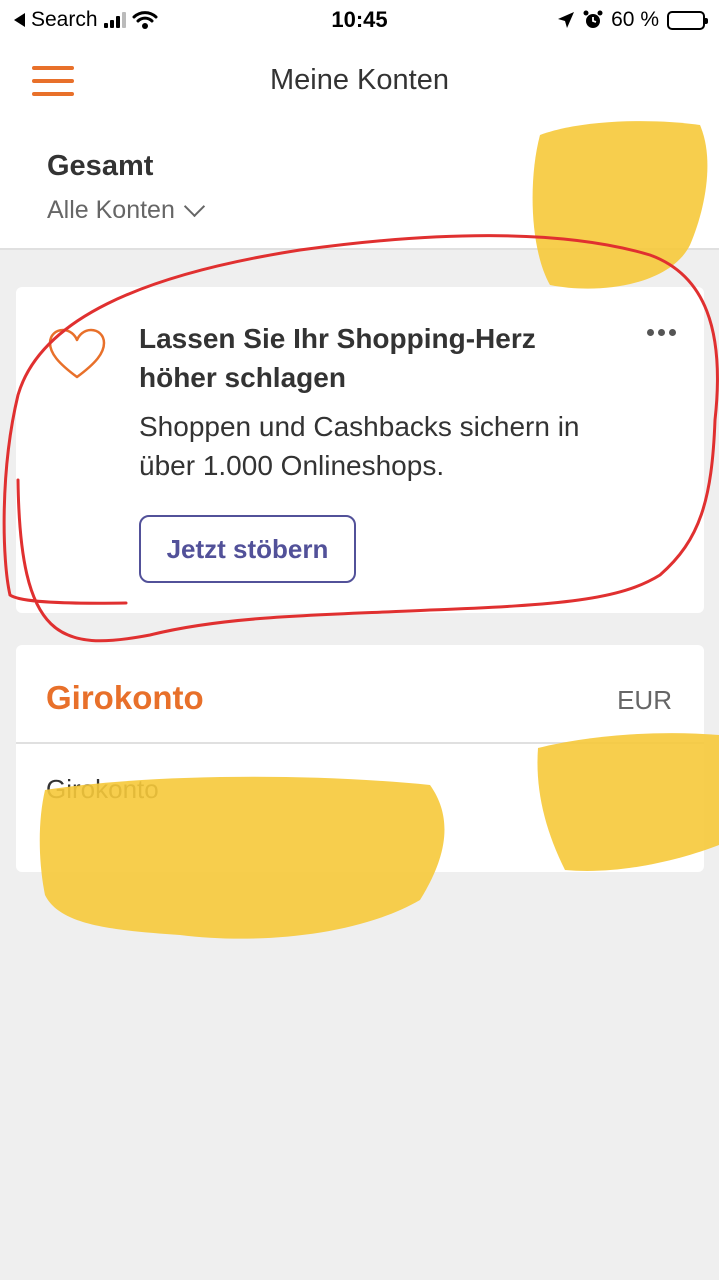  What do you see at coordinates (360, 694) in the screenshot?
I see `account-card-header: Girokonto EUR` at bounding box center [360, 694].